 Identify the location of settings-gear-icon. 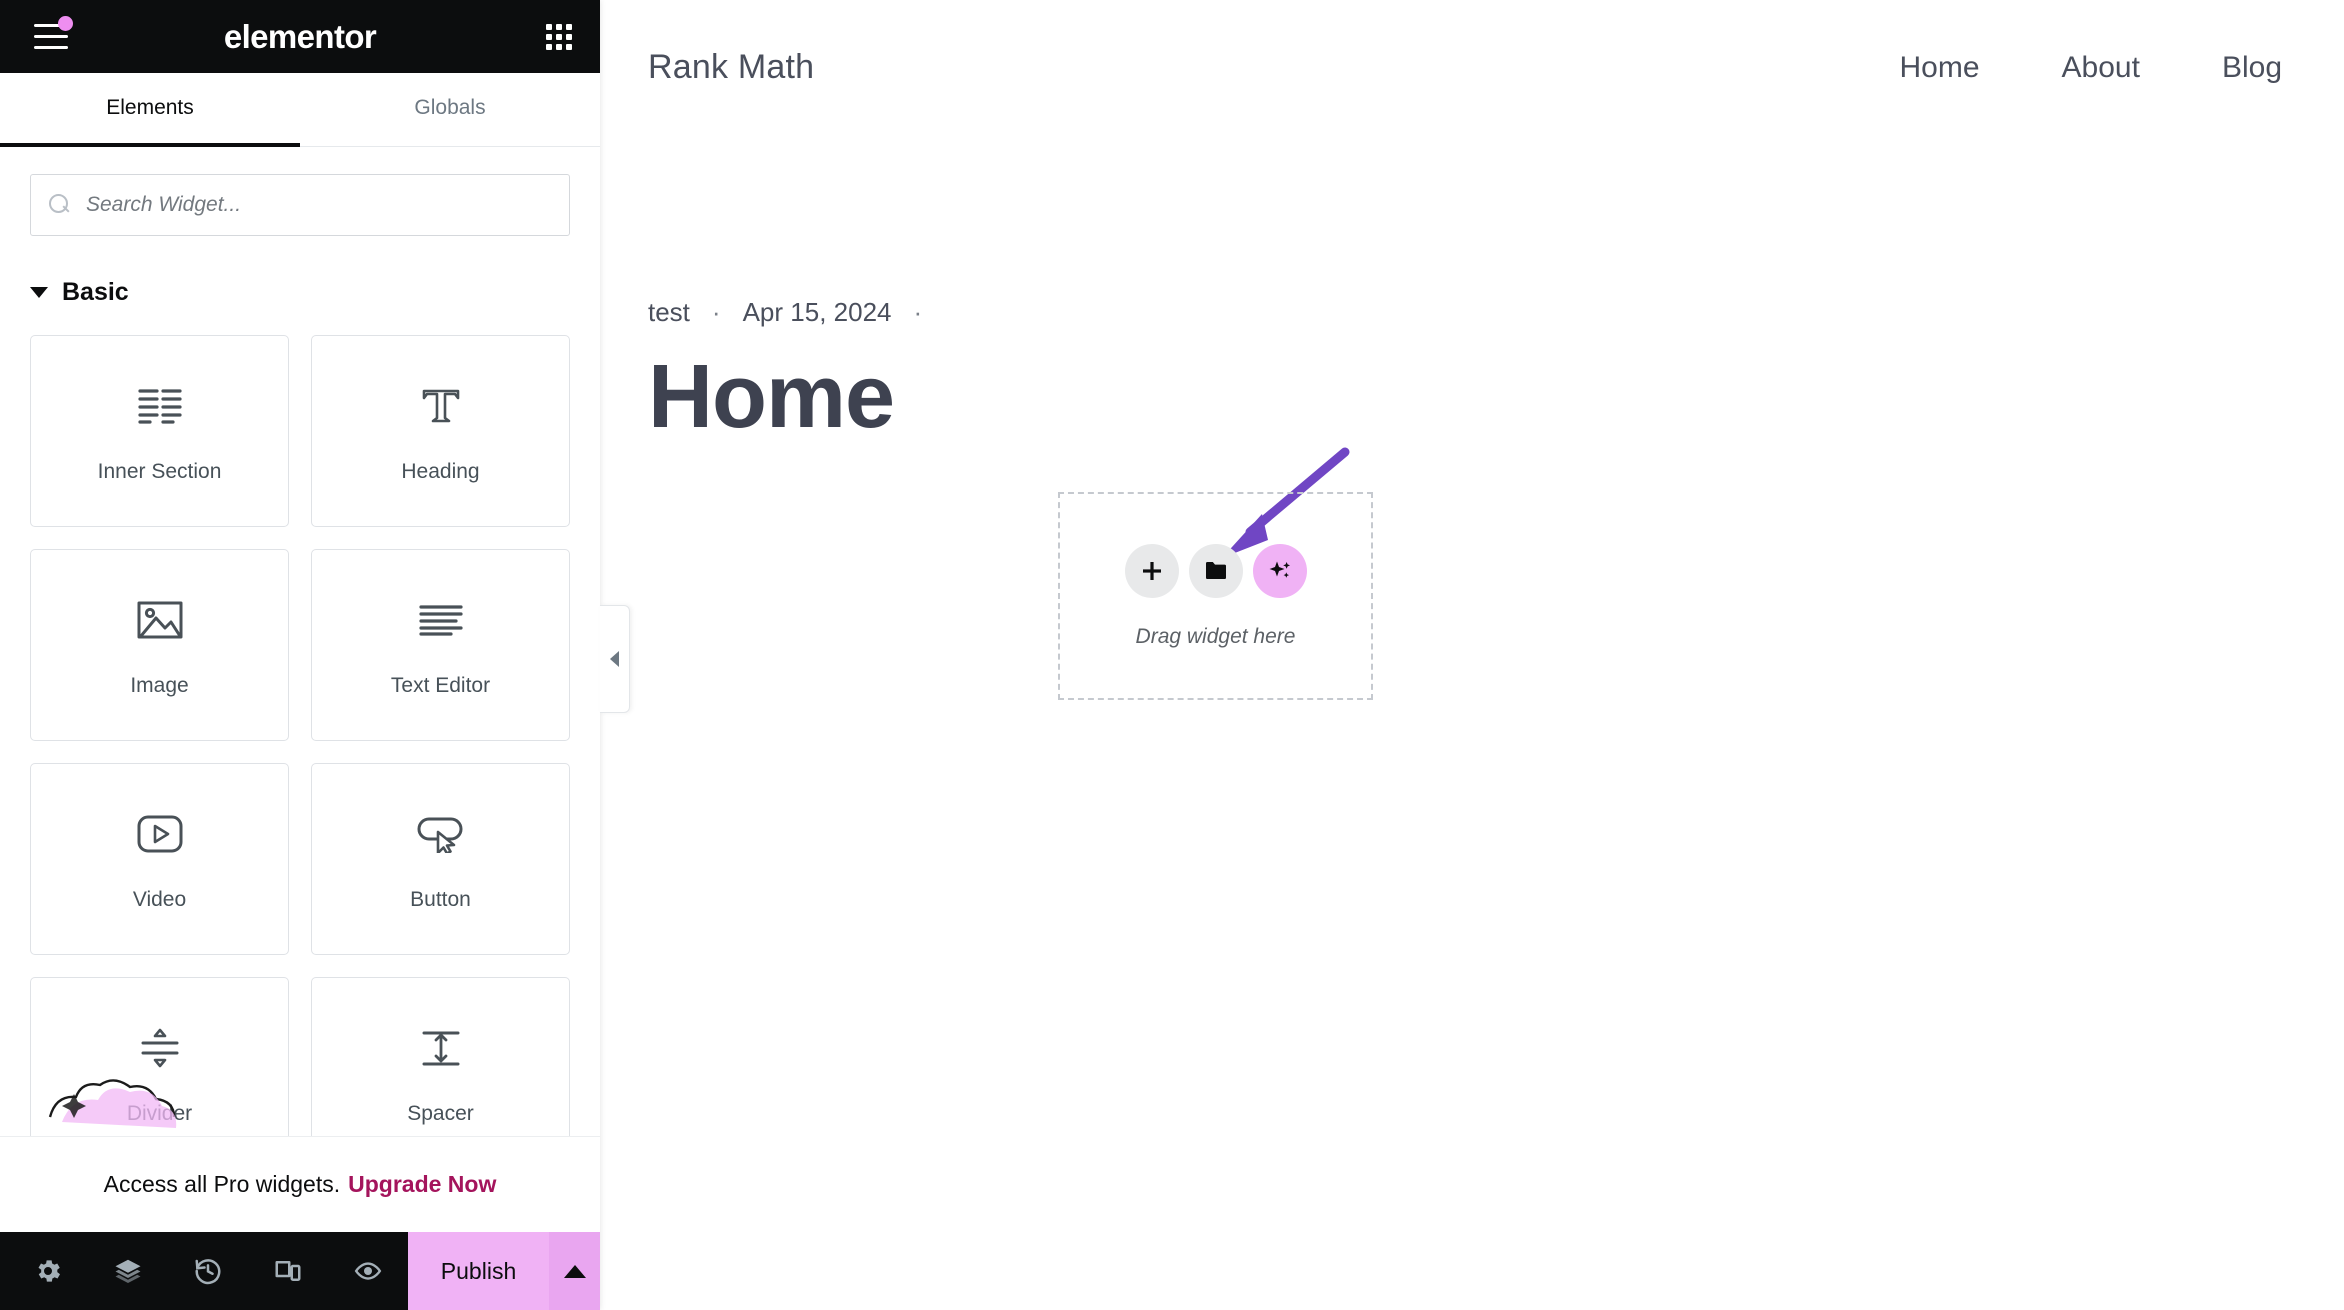
(48, 1271).